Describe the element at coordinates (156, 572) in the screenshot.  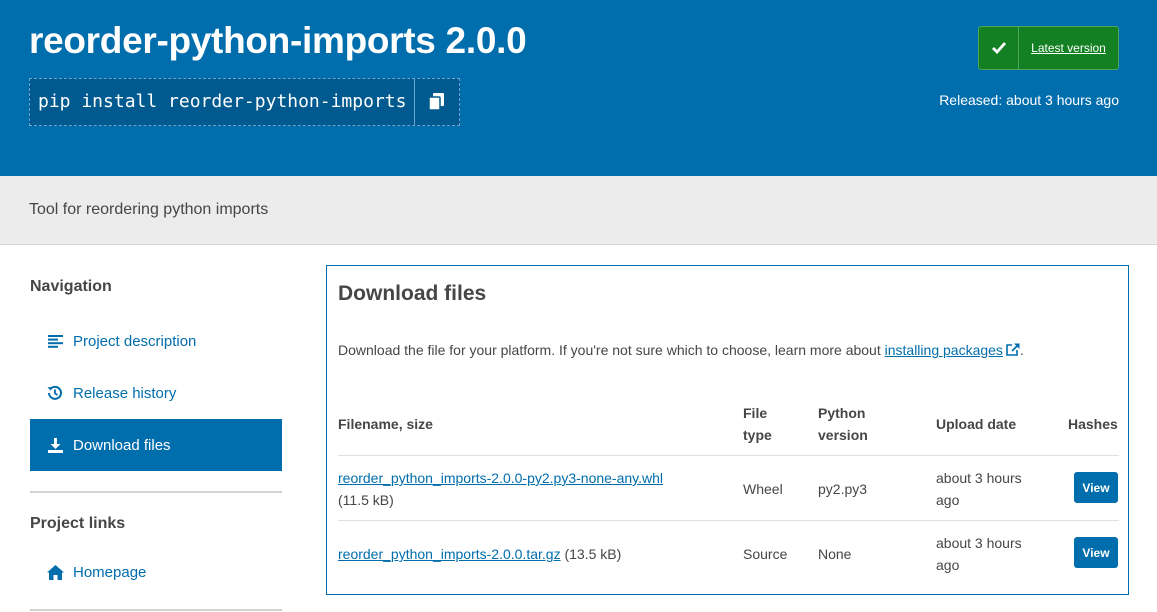
I see `link-homepage: Homepage` at that location.